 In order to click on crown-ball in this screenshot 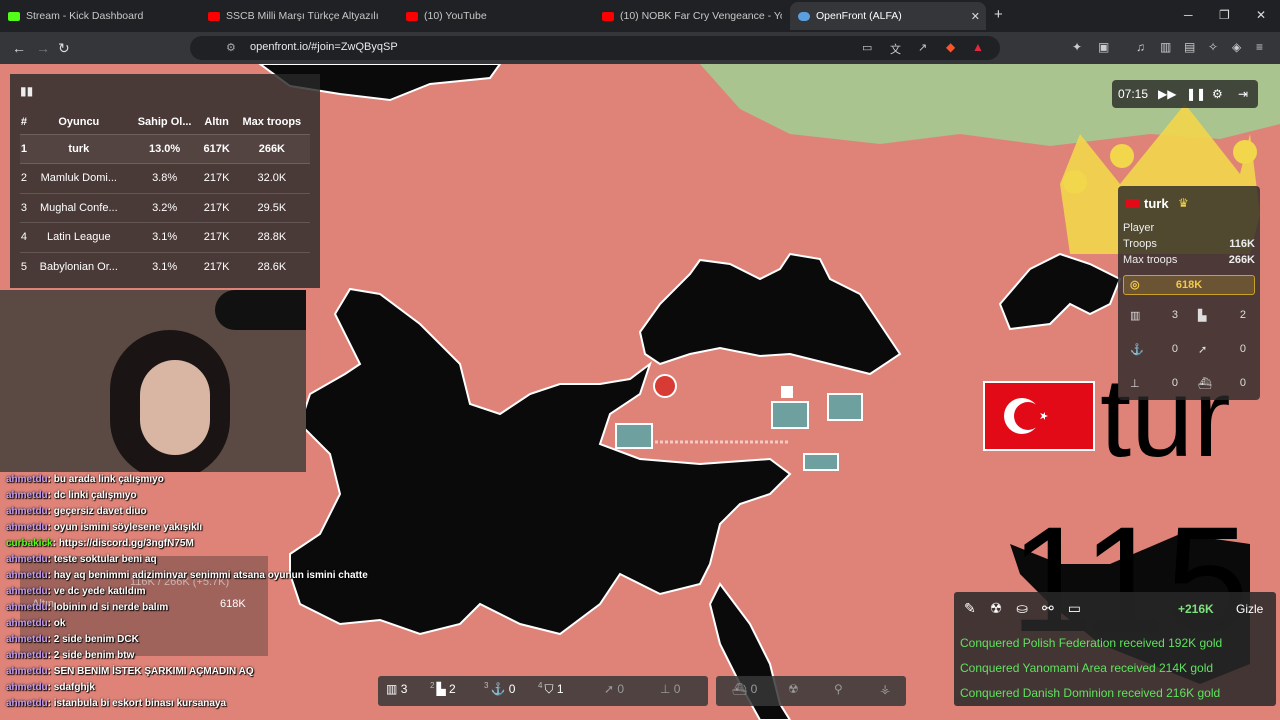, I will do `click(1075, 182)`.